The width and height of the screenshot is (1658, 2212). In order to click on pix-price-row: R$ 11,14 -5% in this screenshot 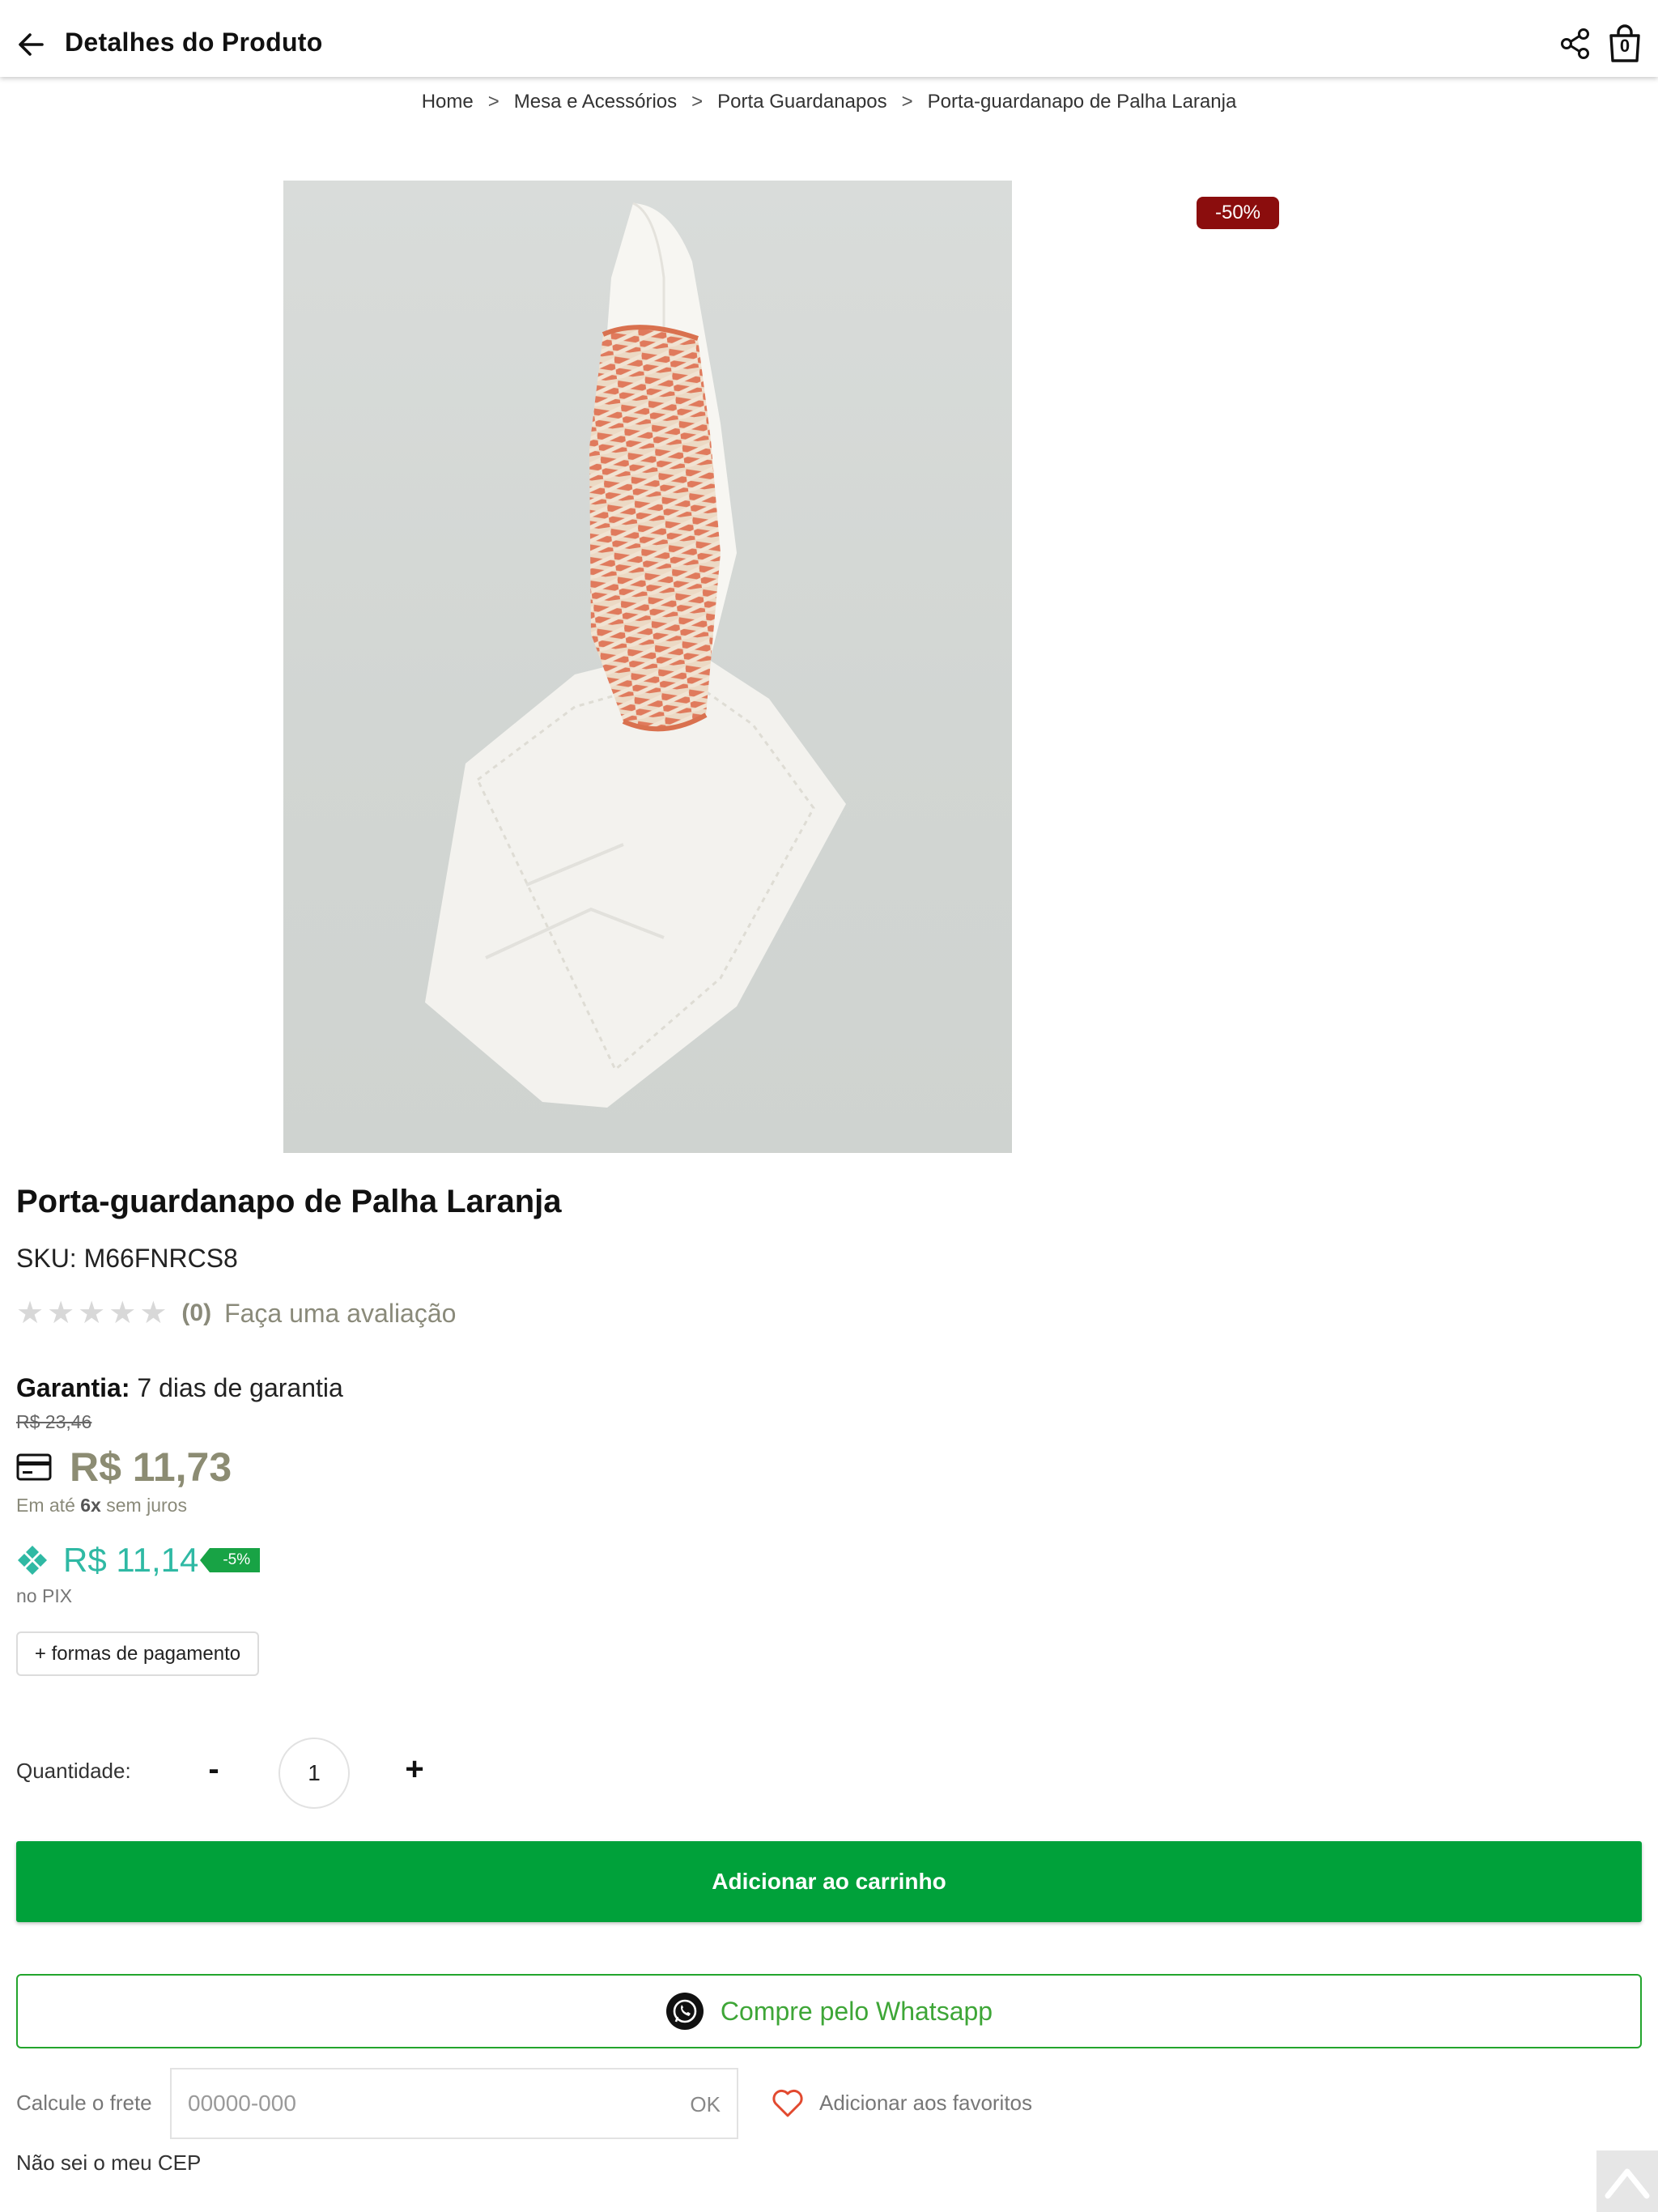, I will do `click(138, 1561)`.